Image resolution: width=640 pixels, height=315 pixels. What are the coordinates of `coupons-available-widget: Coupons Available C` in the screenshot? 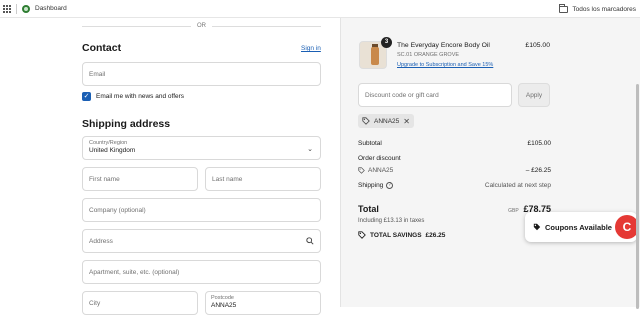 It's located at (582, 227).